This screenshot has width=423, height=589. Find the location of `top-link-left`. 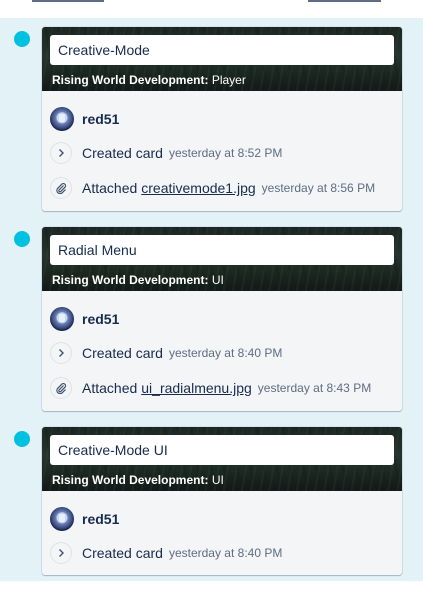

top-link-left is located at coordinates (68, 1).